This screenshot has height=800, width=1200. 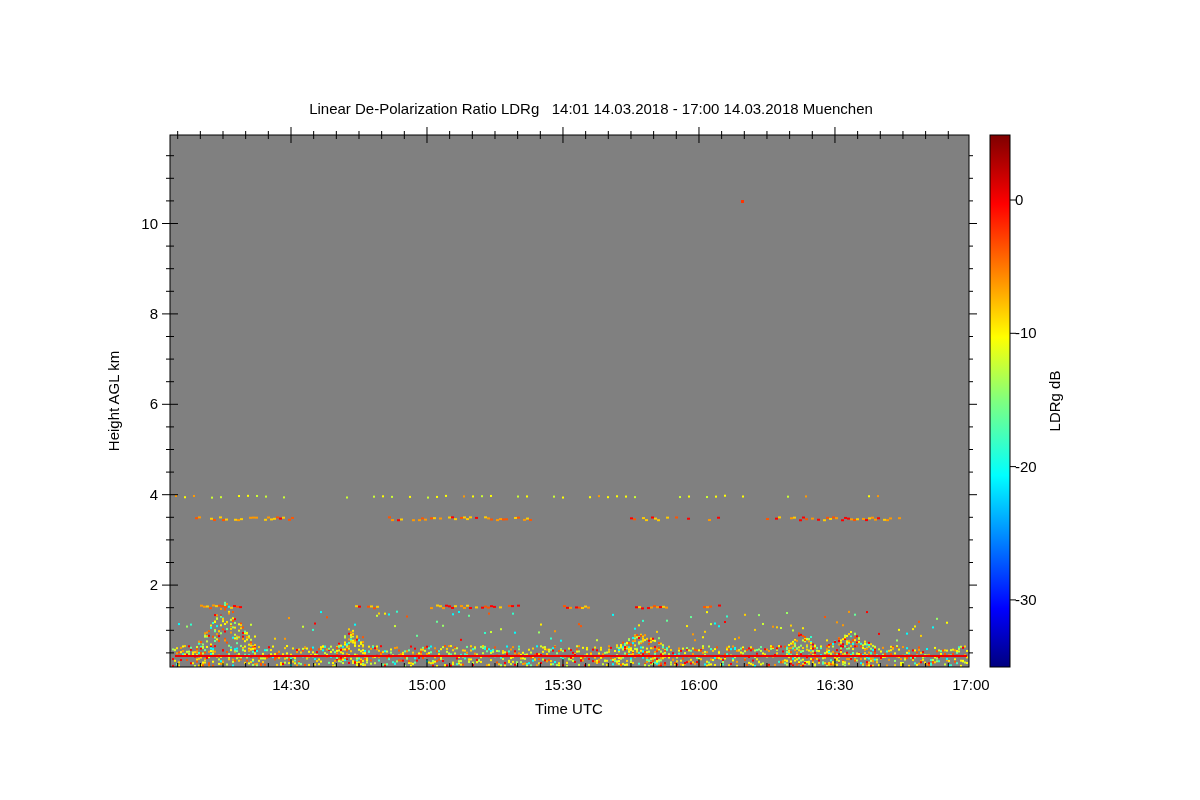 I want to click on tick-label: 15:30, so click(x=563, y=684).